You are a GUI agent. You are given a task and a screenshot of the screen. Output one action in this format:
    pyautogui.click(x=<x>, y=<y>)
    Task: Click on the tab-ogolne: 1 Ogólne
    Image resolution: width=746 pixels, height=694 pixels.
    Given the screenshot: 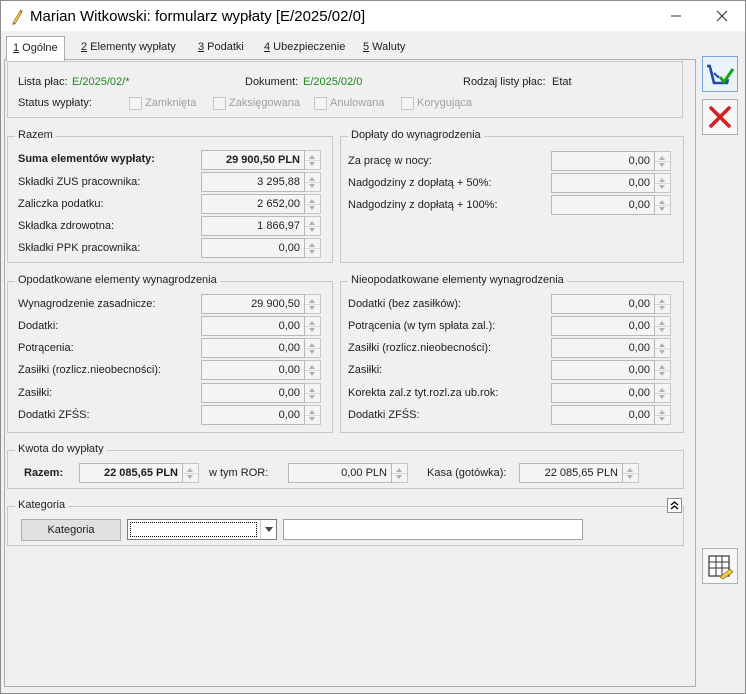 What is the action you would take?
    pyautogui.click(x=35, y=48)
    